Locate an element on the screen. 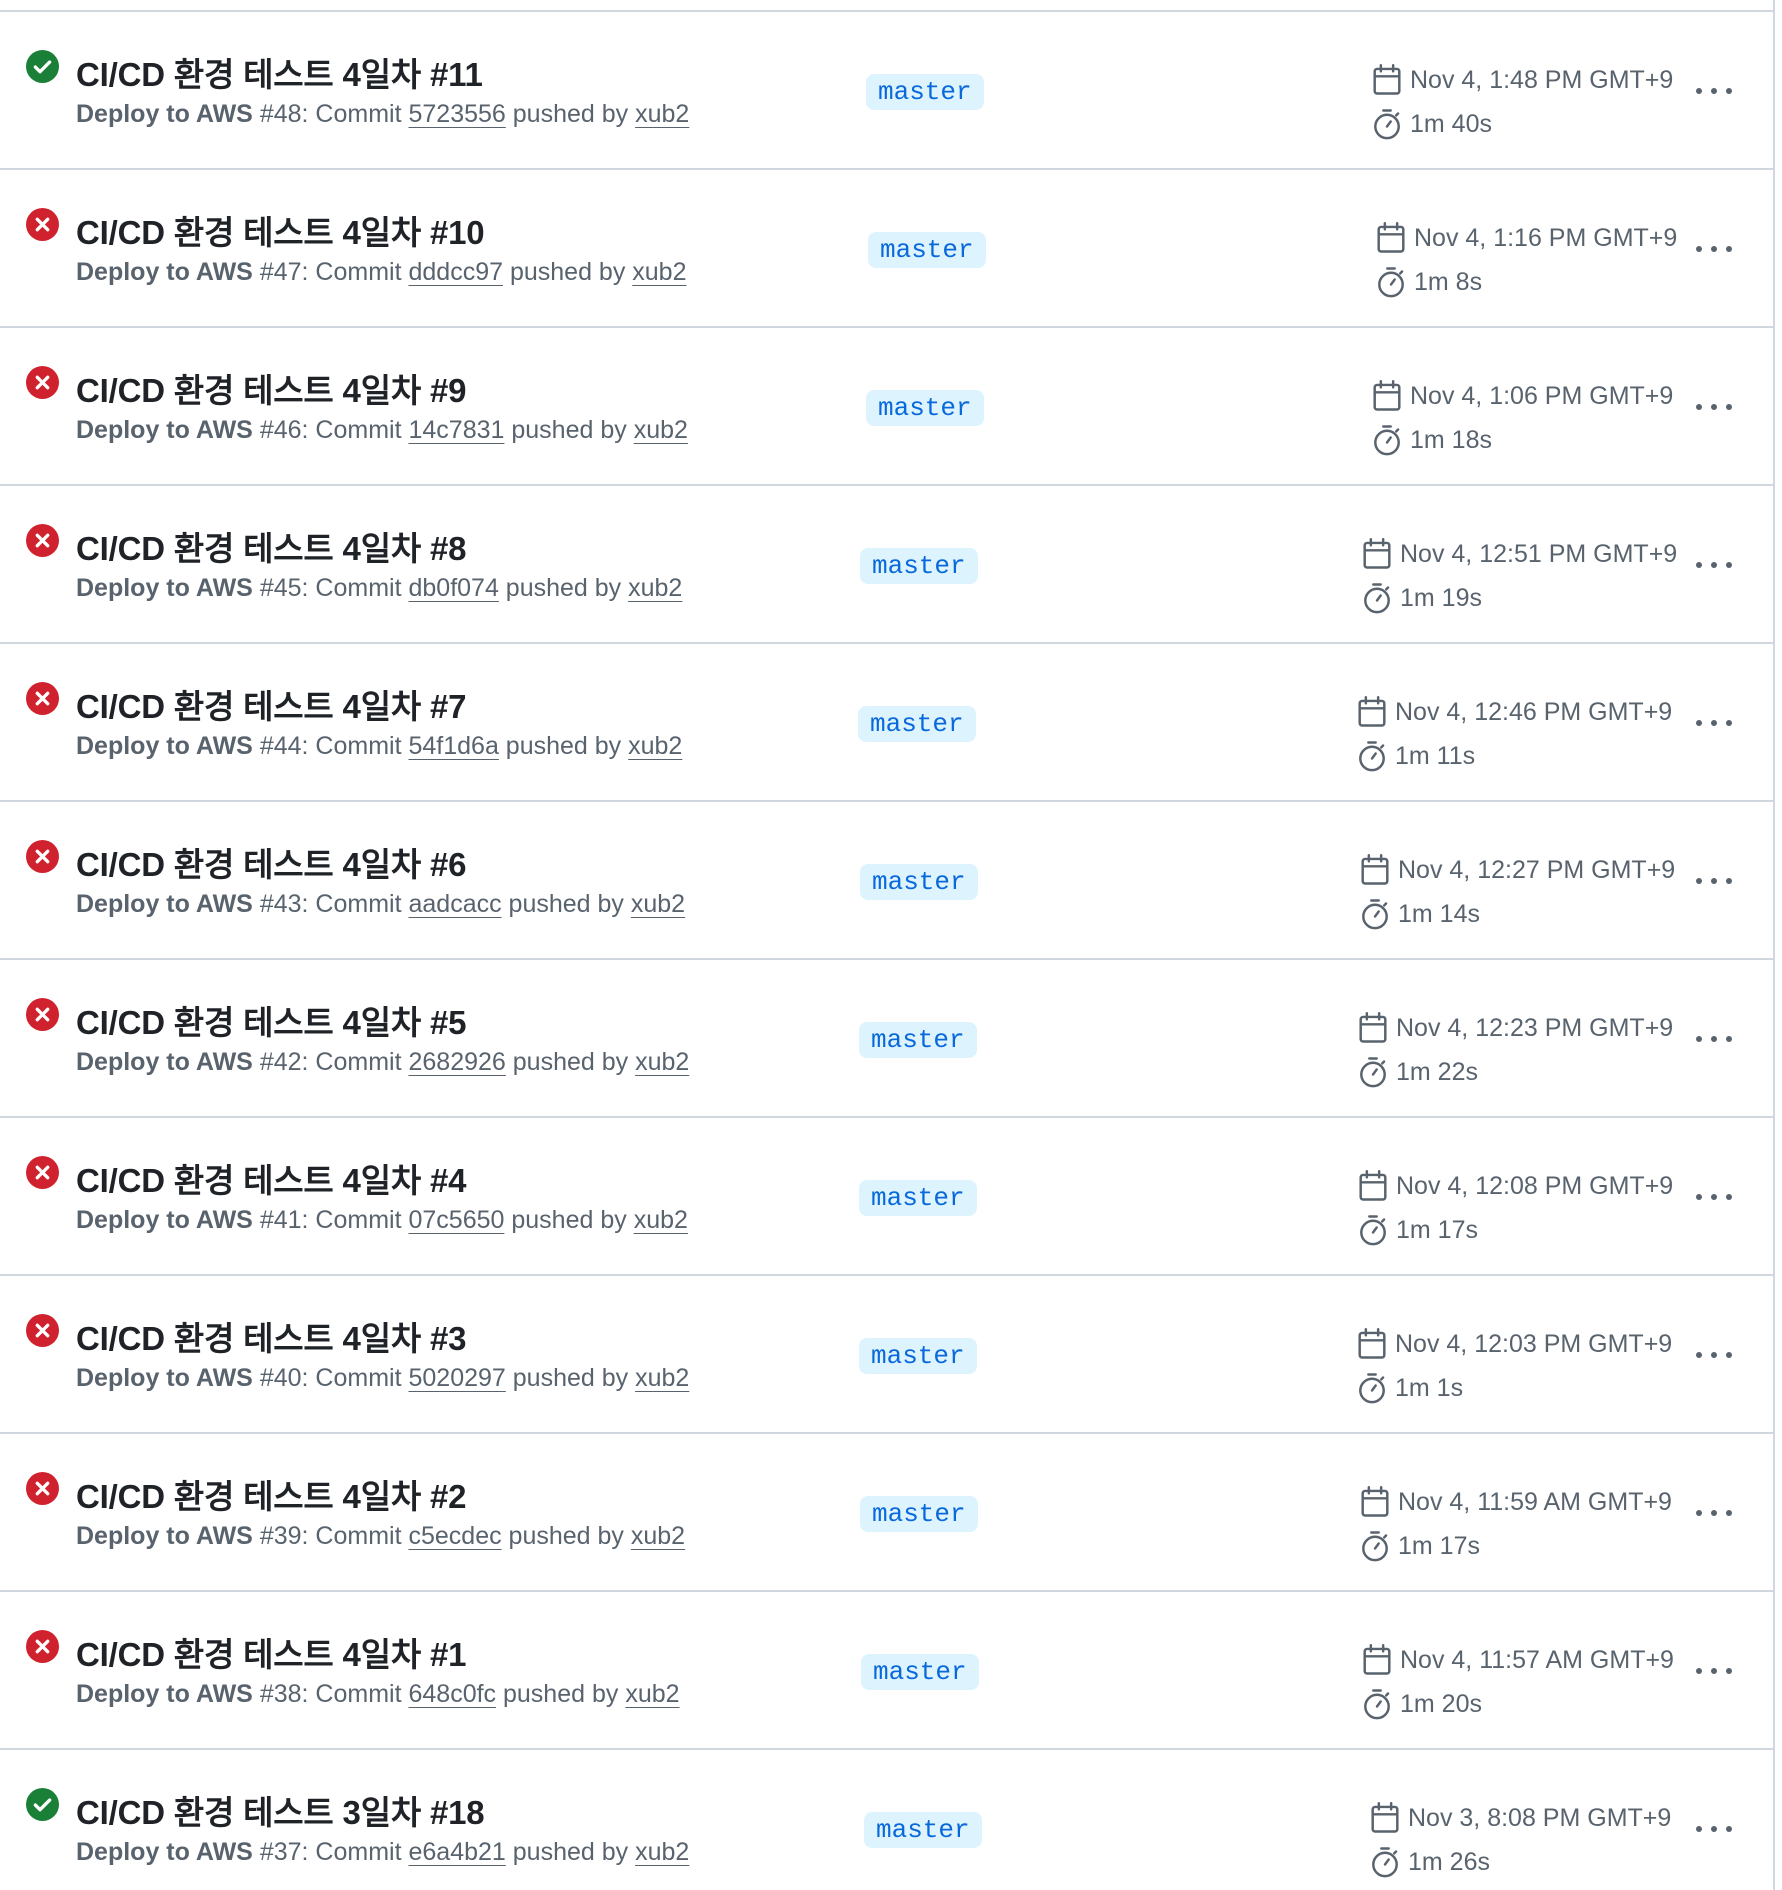  workflow-run-row: CI/CD 환경 테스트 4일차 #10 Deploy to AWS #47 is located at coordinates (886, 249).